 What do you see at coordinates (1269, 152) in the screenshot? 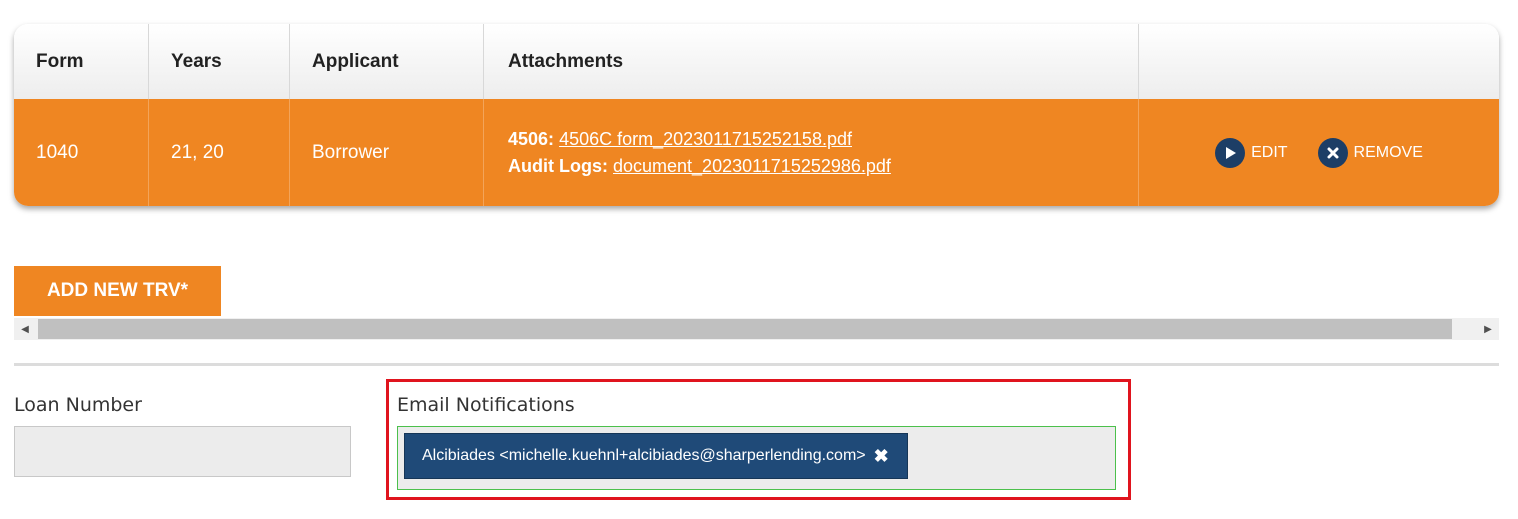
I see `edit-label: EDIT` at bounding box center [1269, 152].